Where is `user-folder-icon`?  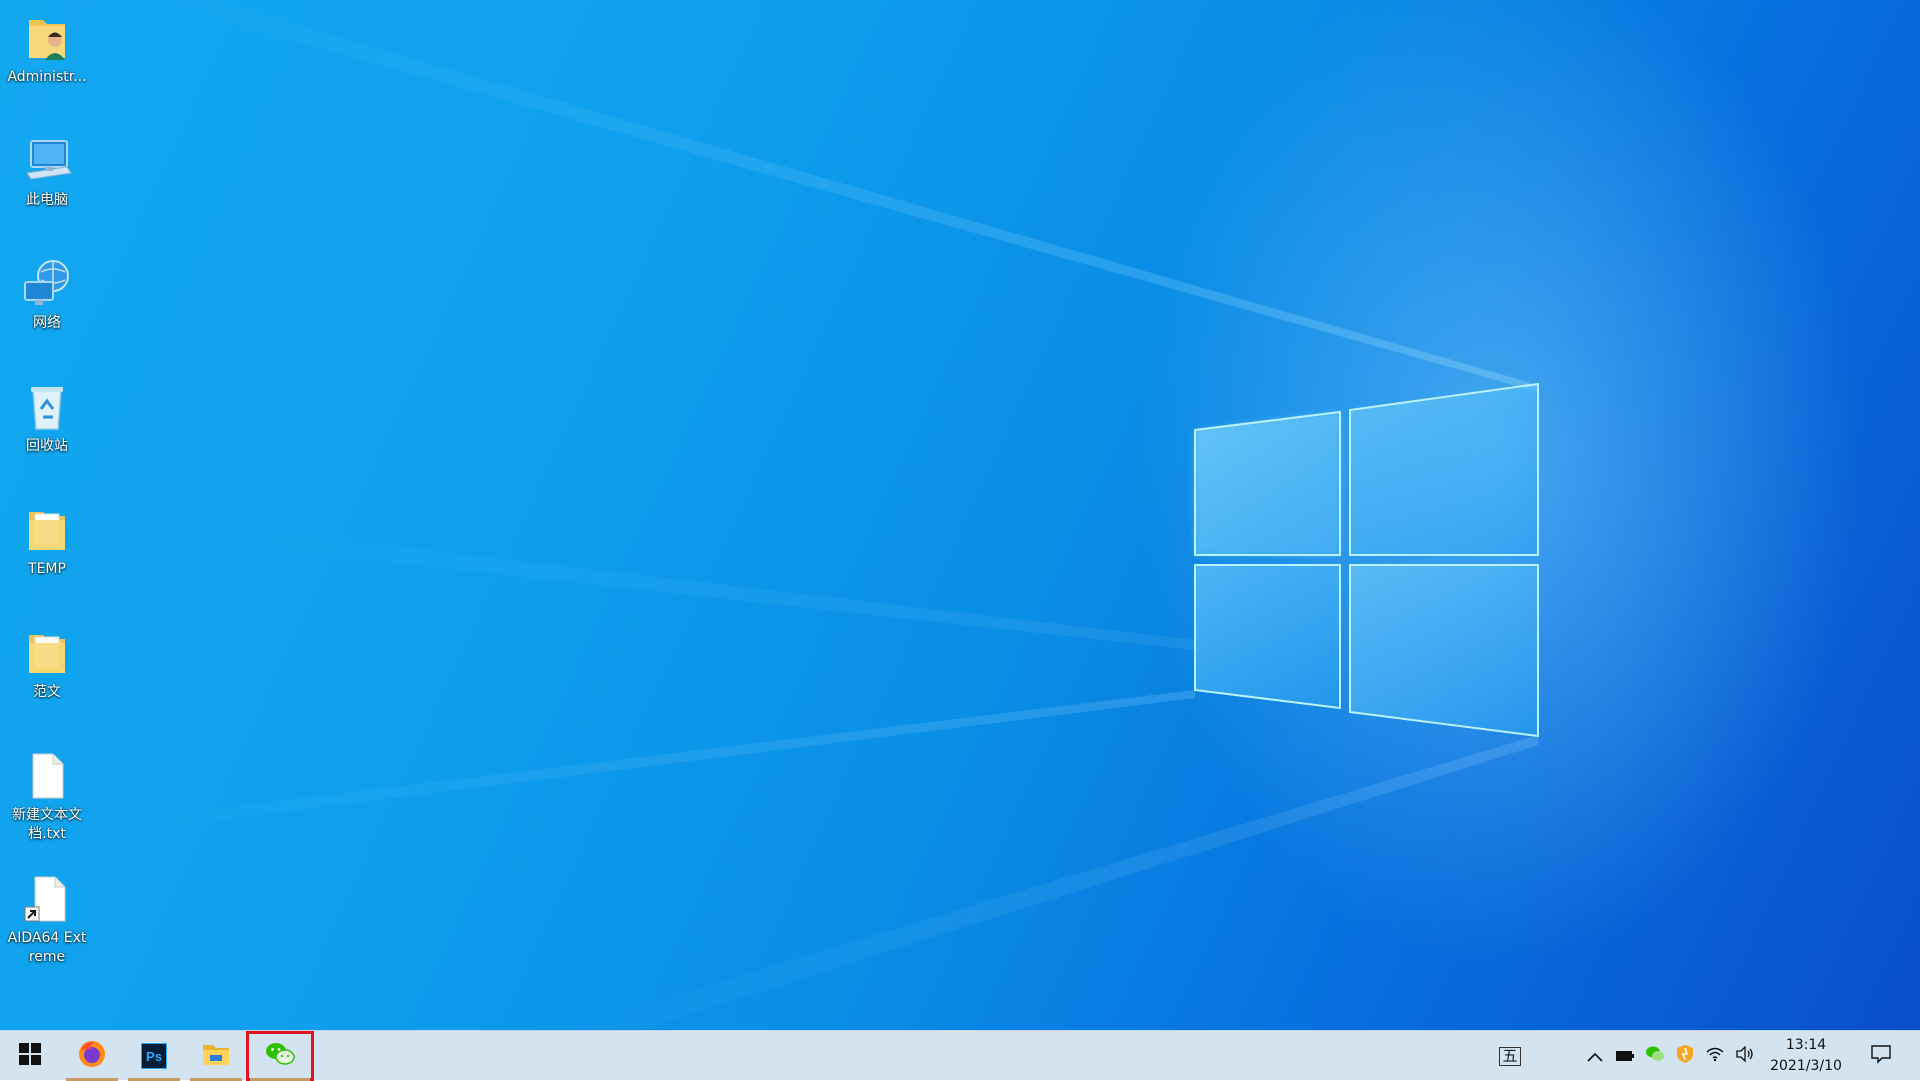 user-folder-icon is located at coordinates (47, 38).